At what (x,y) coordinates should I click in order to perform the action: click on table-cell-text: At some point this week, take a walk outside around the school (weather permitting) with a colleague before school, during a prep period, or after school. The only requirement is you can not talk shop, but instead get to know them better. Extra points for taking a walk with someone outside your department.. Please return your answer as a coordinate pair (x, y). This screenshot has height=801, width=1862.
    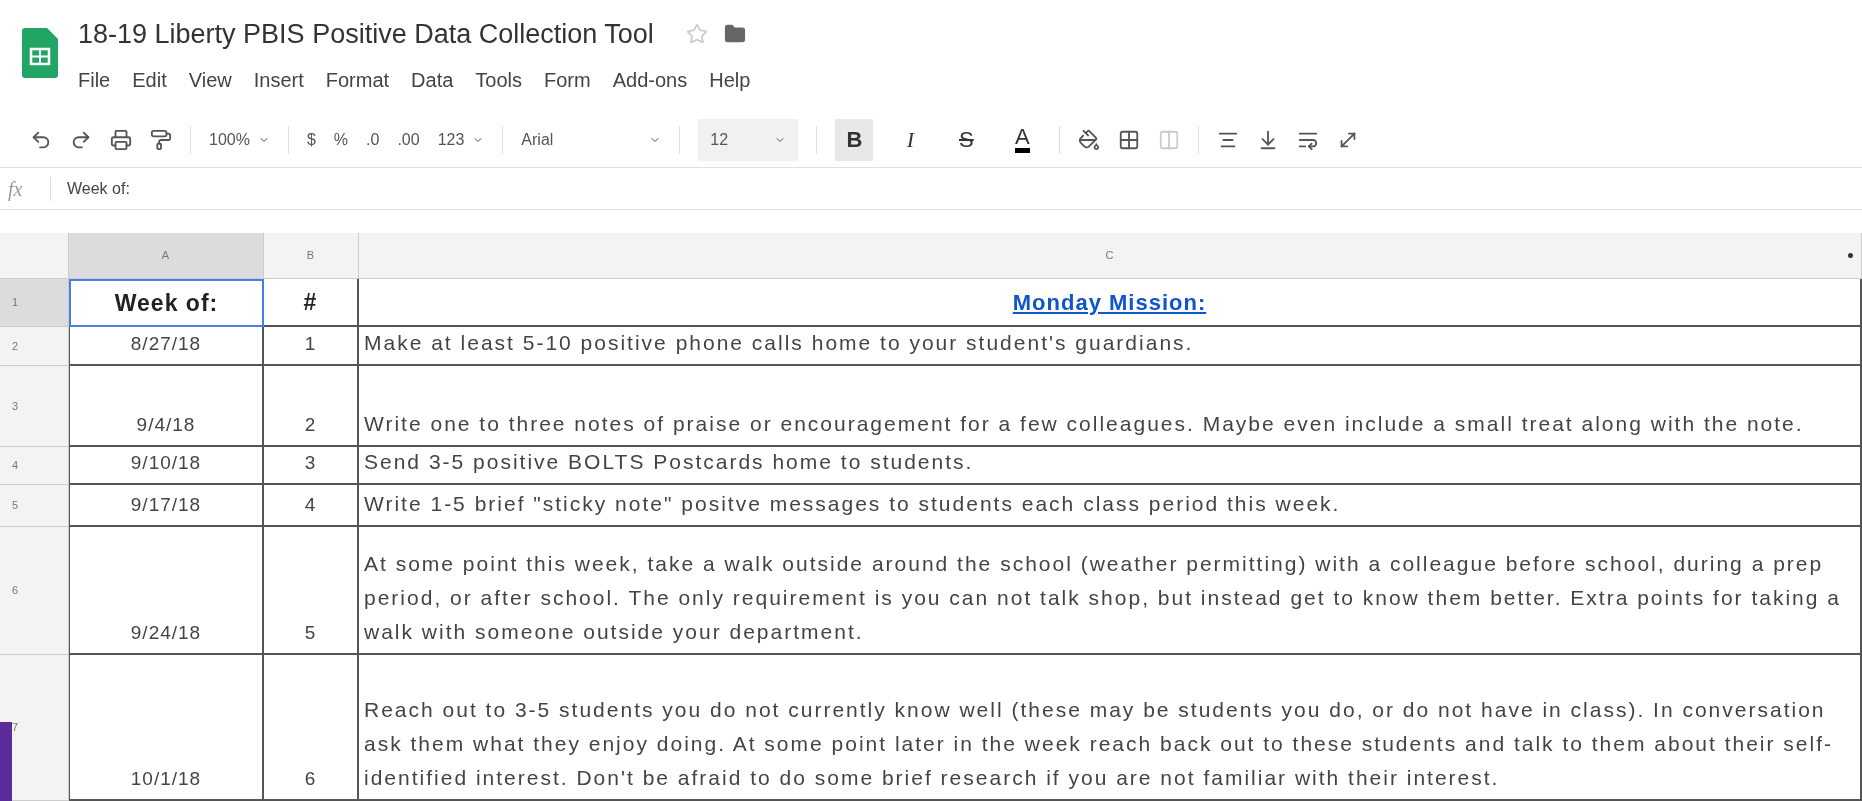
    Looking at the image, I should click on (1103, 598).